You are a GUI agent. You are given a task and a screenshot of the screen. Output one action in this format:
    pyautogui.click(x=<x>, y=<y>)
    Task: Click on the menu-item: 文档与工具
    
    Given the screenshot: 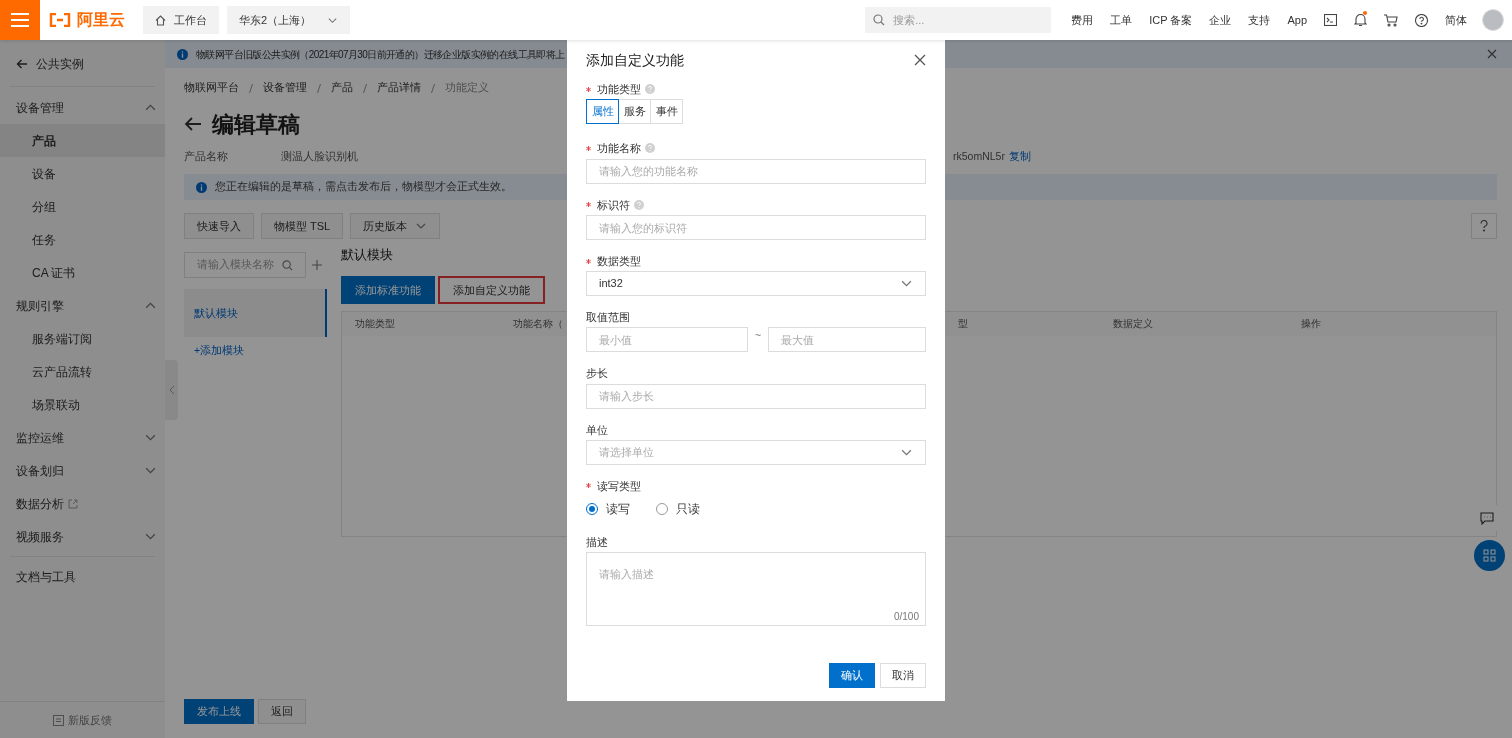 What is the action you would take?
    pyautogui.click(x=82, y=576)
    